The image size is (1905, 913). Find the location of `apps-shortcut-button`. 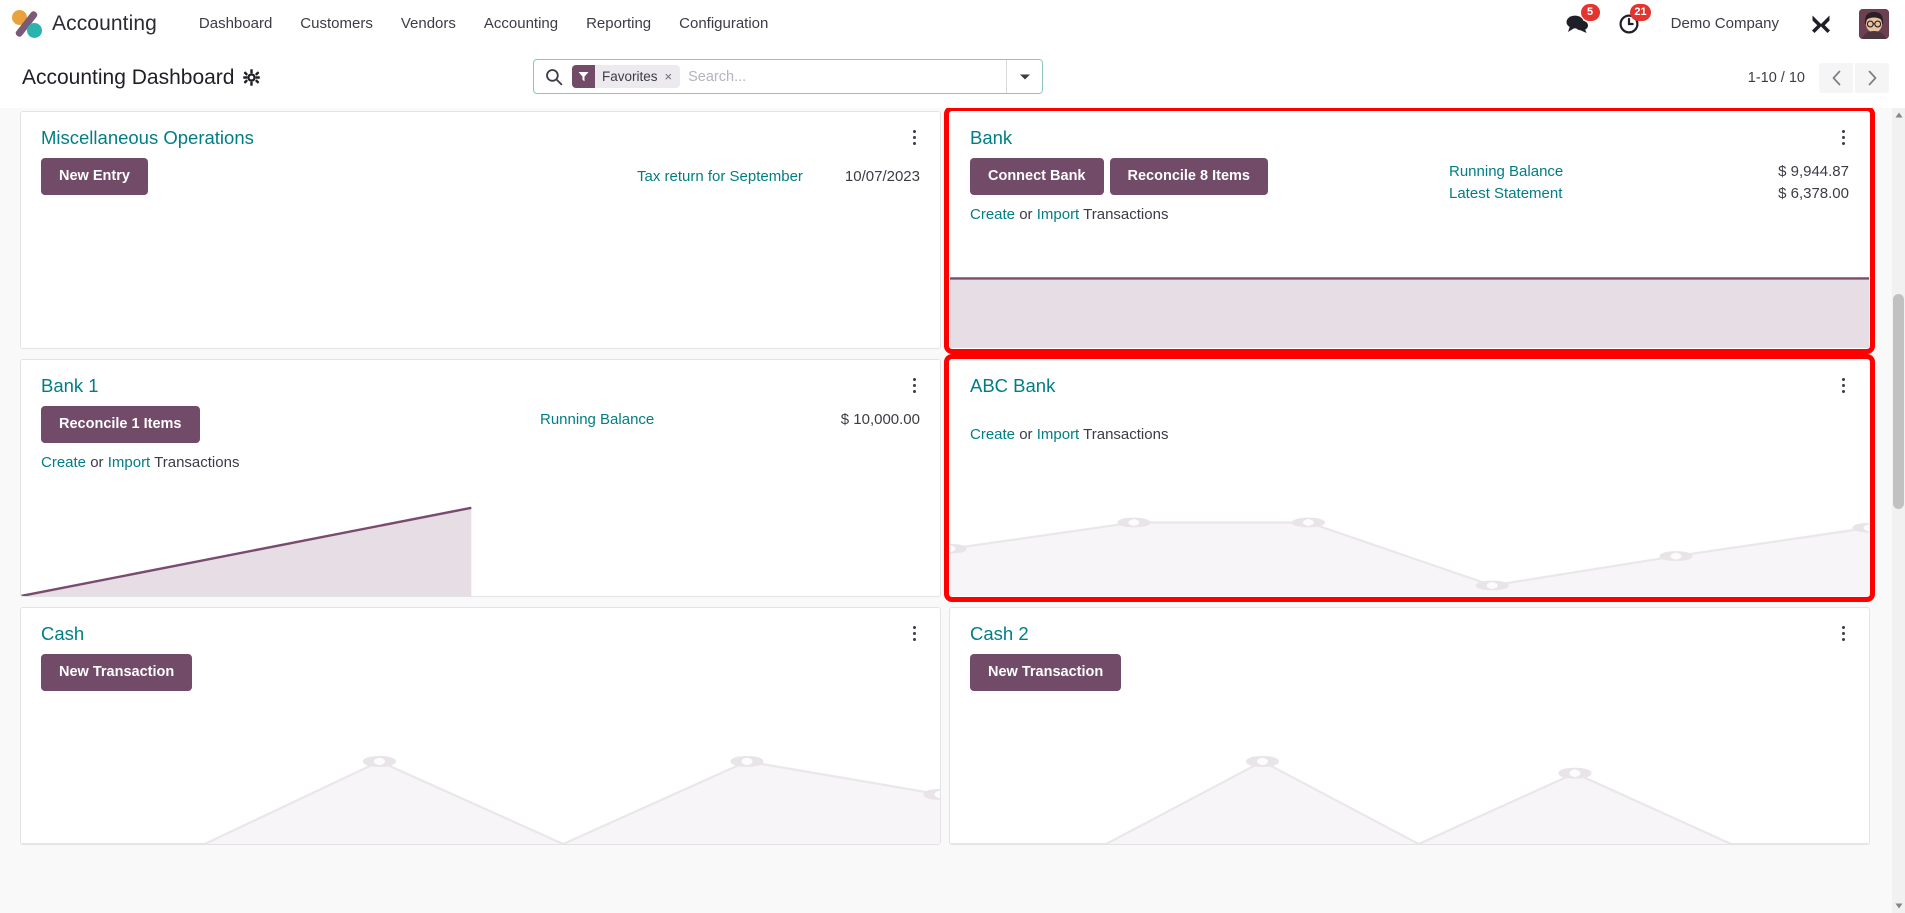

apps-shortcut-button is located at coordinates (1821, 23).